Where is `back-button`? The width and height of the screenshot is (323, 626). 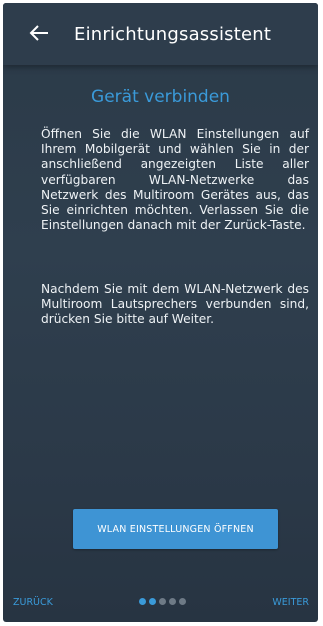 back-button is located at coordinates (39, 33).